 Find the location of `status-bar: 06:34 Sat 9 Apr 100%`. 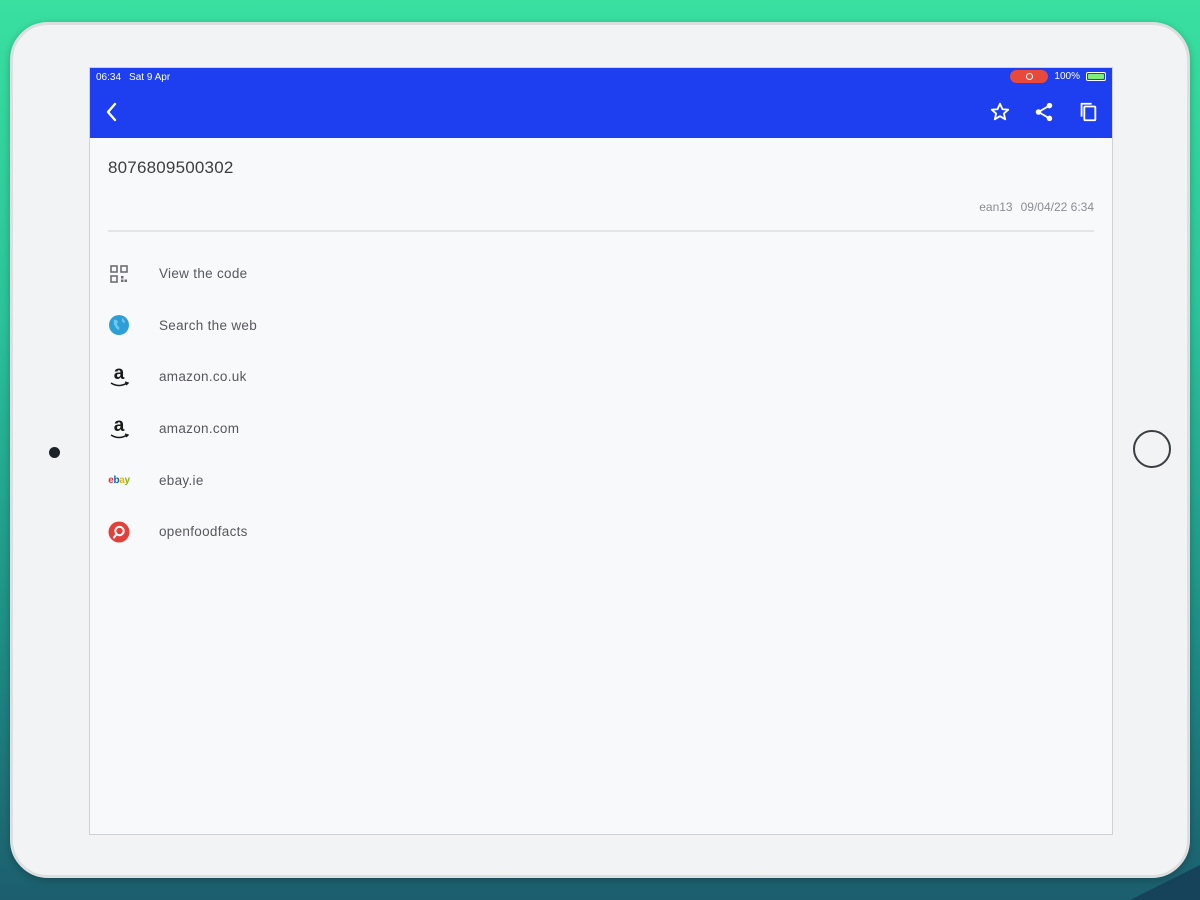

status-bar: 06:34 Sat 9 Apr 100% is located at coordinates (601, 77).